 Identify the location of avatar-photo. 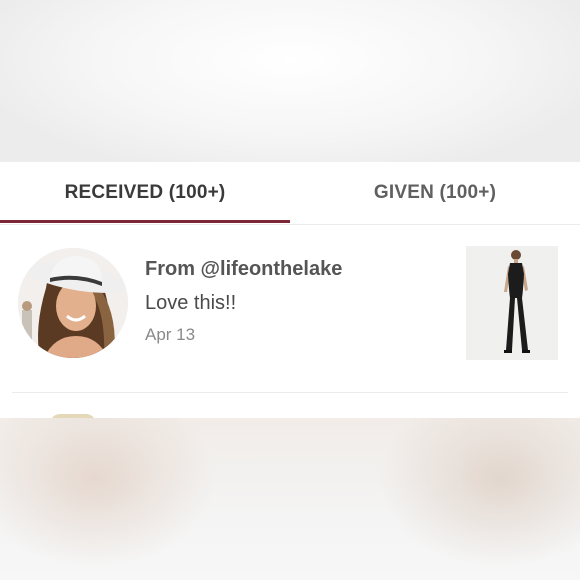
(73, 303).